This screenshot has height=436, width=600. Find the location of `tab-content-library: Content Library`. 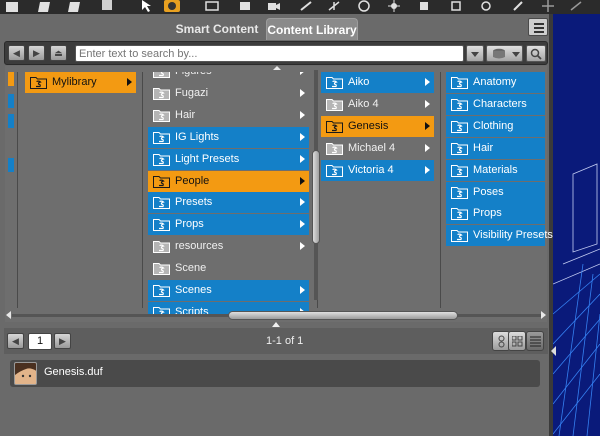

tab-content-library: Content Library is located at coordinates (312, 29).